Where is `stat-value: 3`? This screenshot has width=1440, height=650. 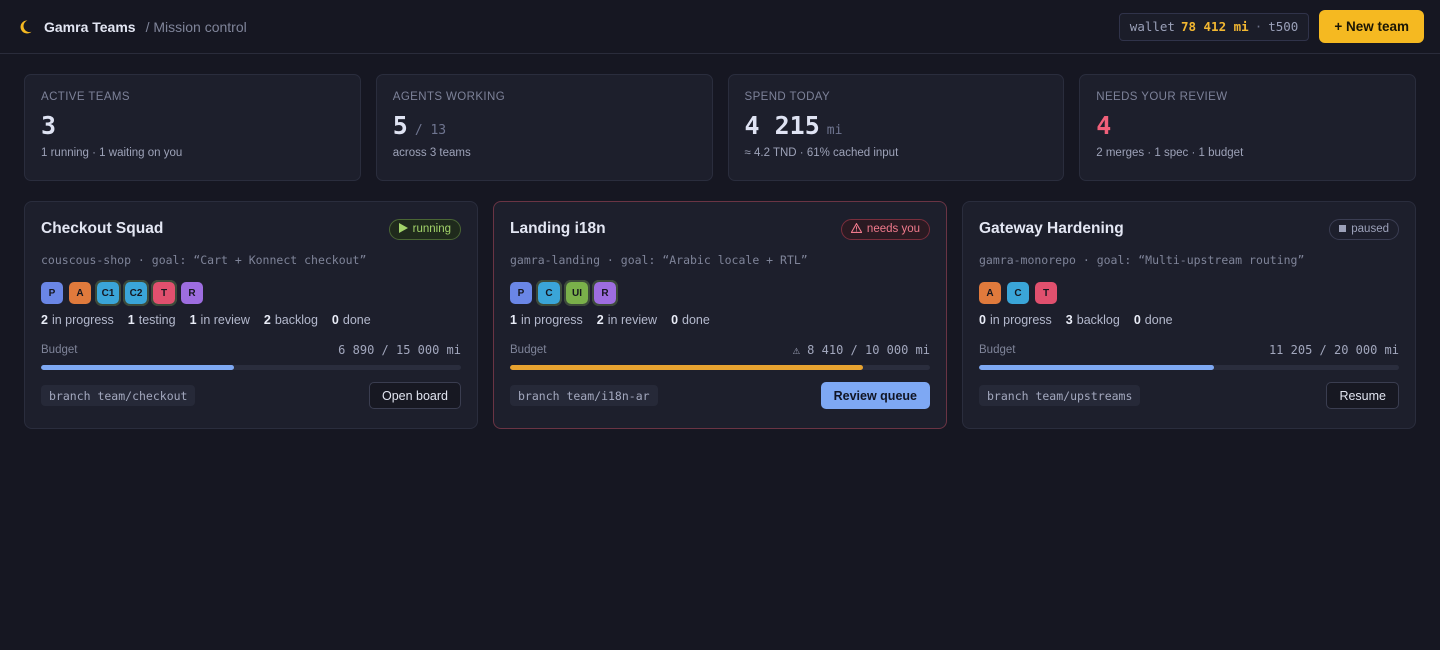 stat-value: 3 is located at coordinates (192, 126).